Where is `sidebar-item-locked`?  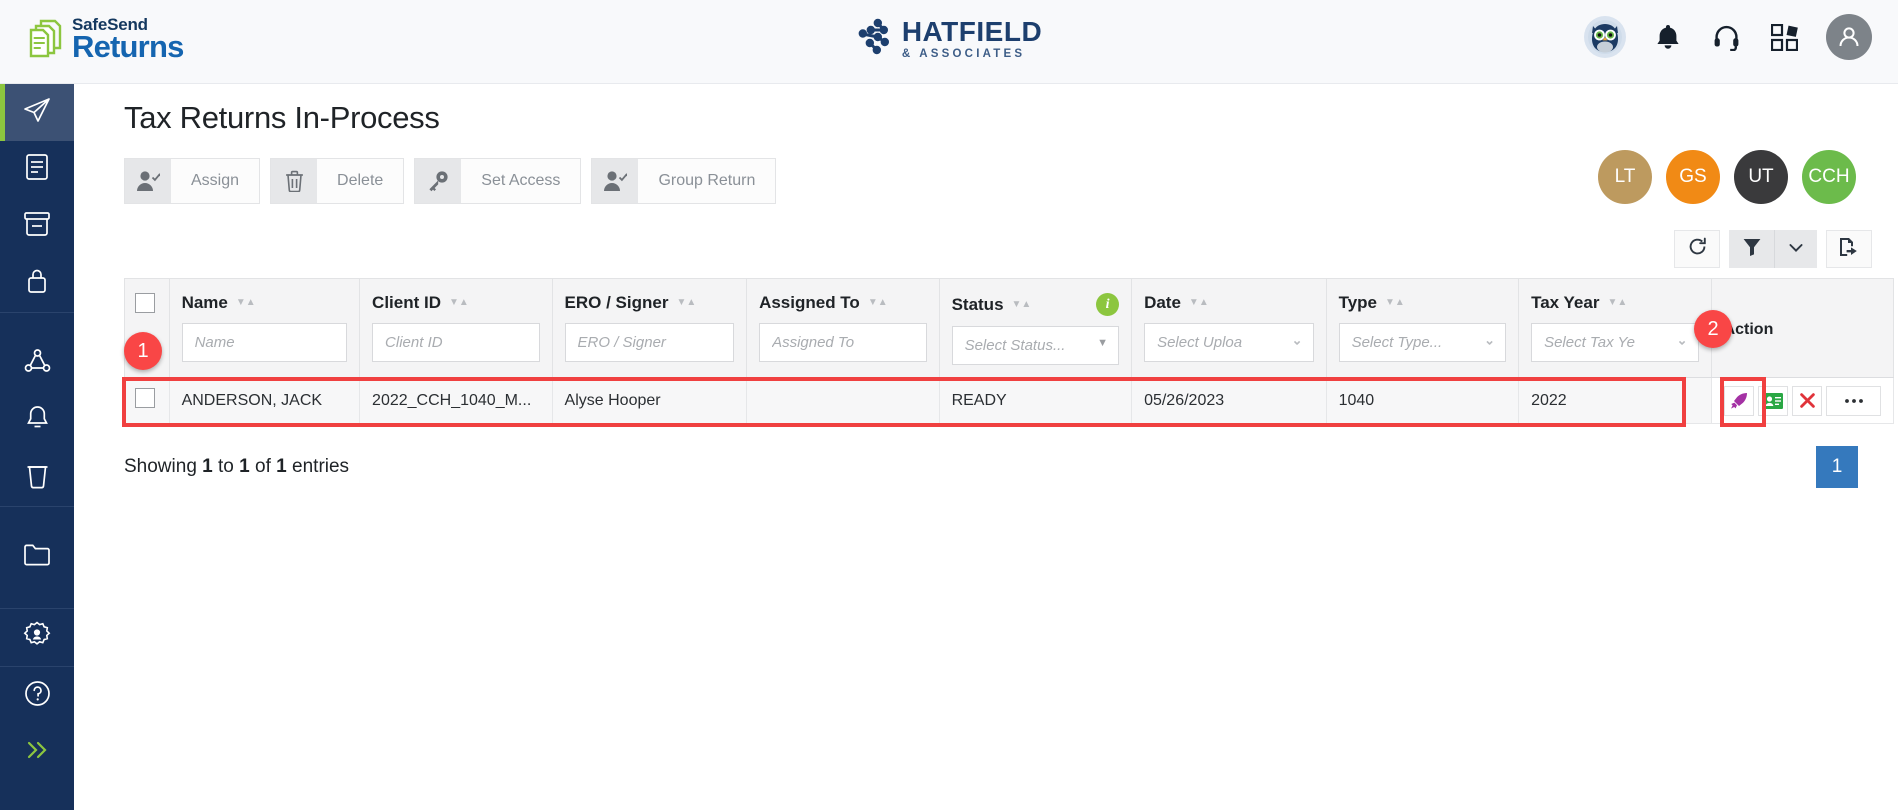 sidebar-item-locked is located at coordinates (37, 283).